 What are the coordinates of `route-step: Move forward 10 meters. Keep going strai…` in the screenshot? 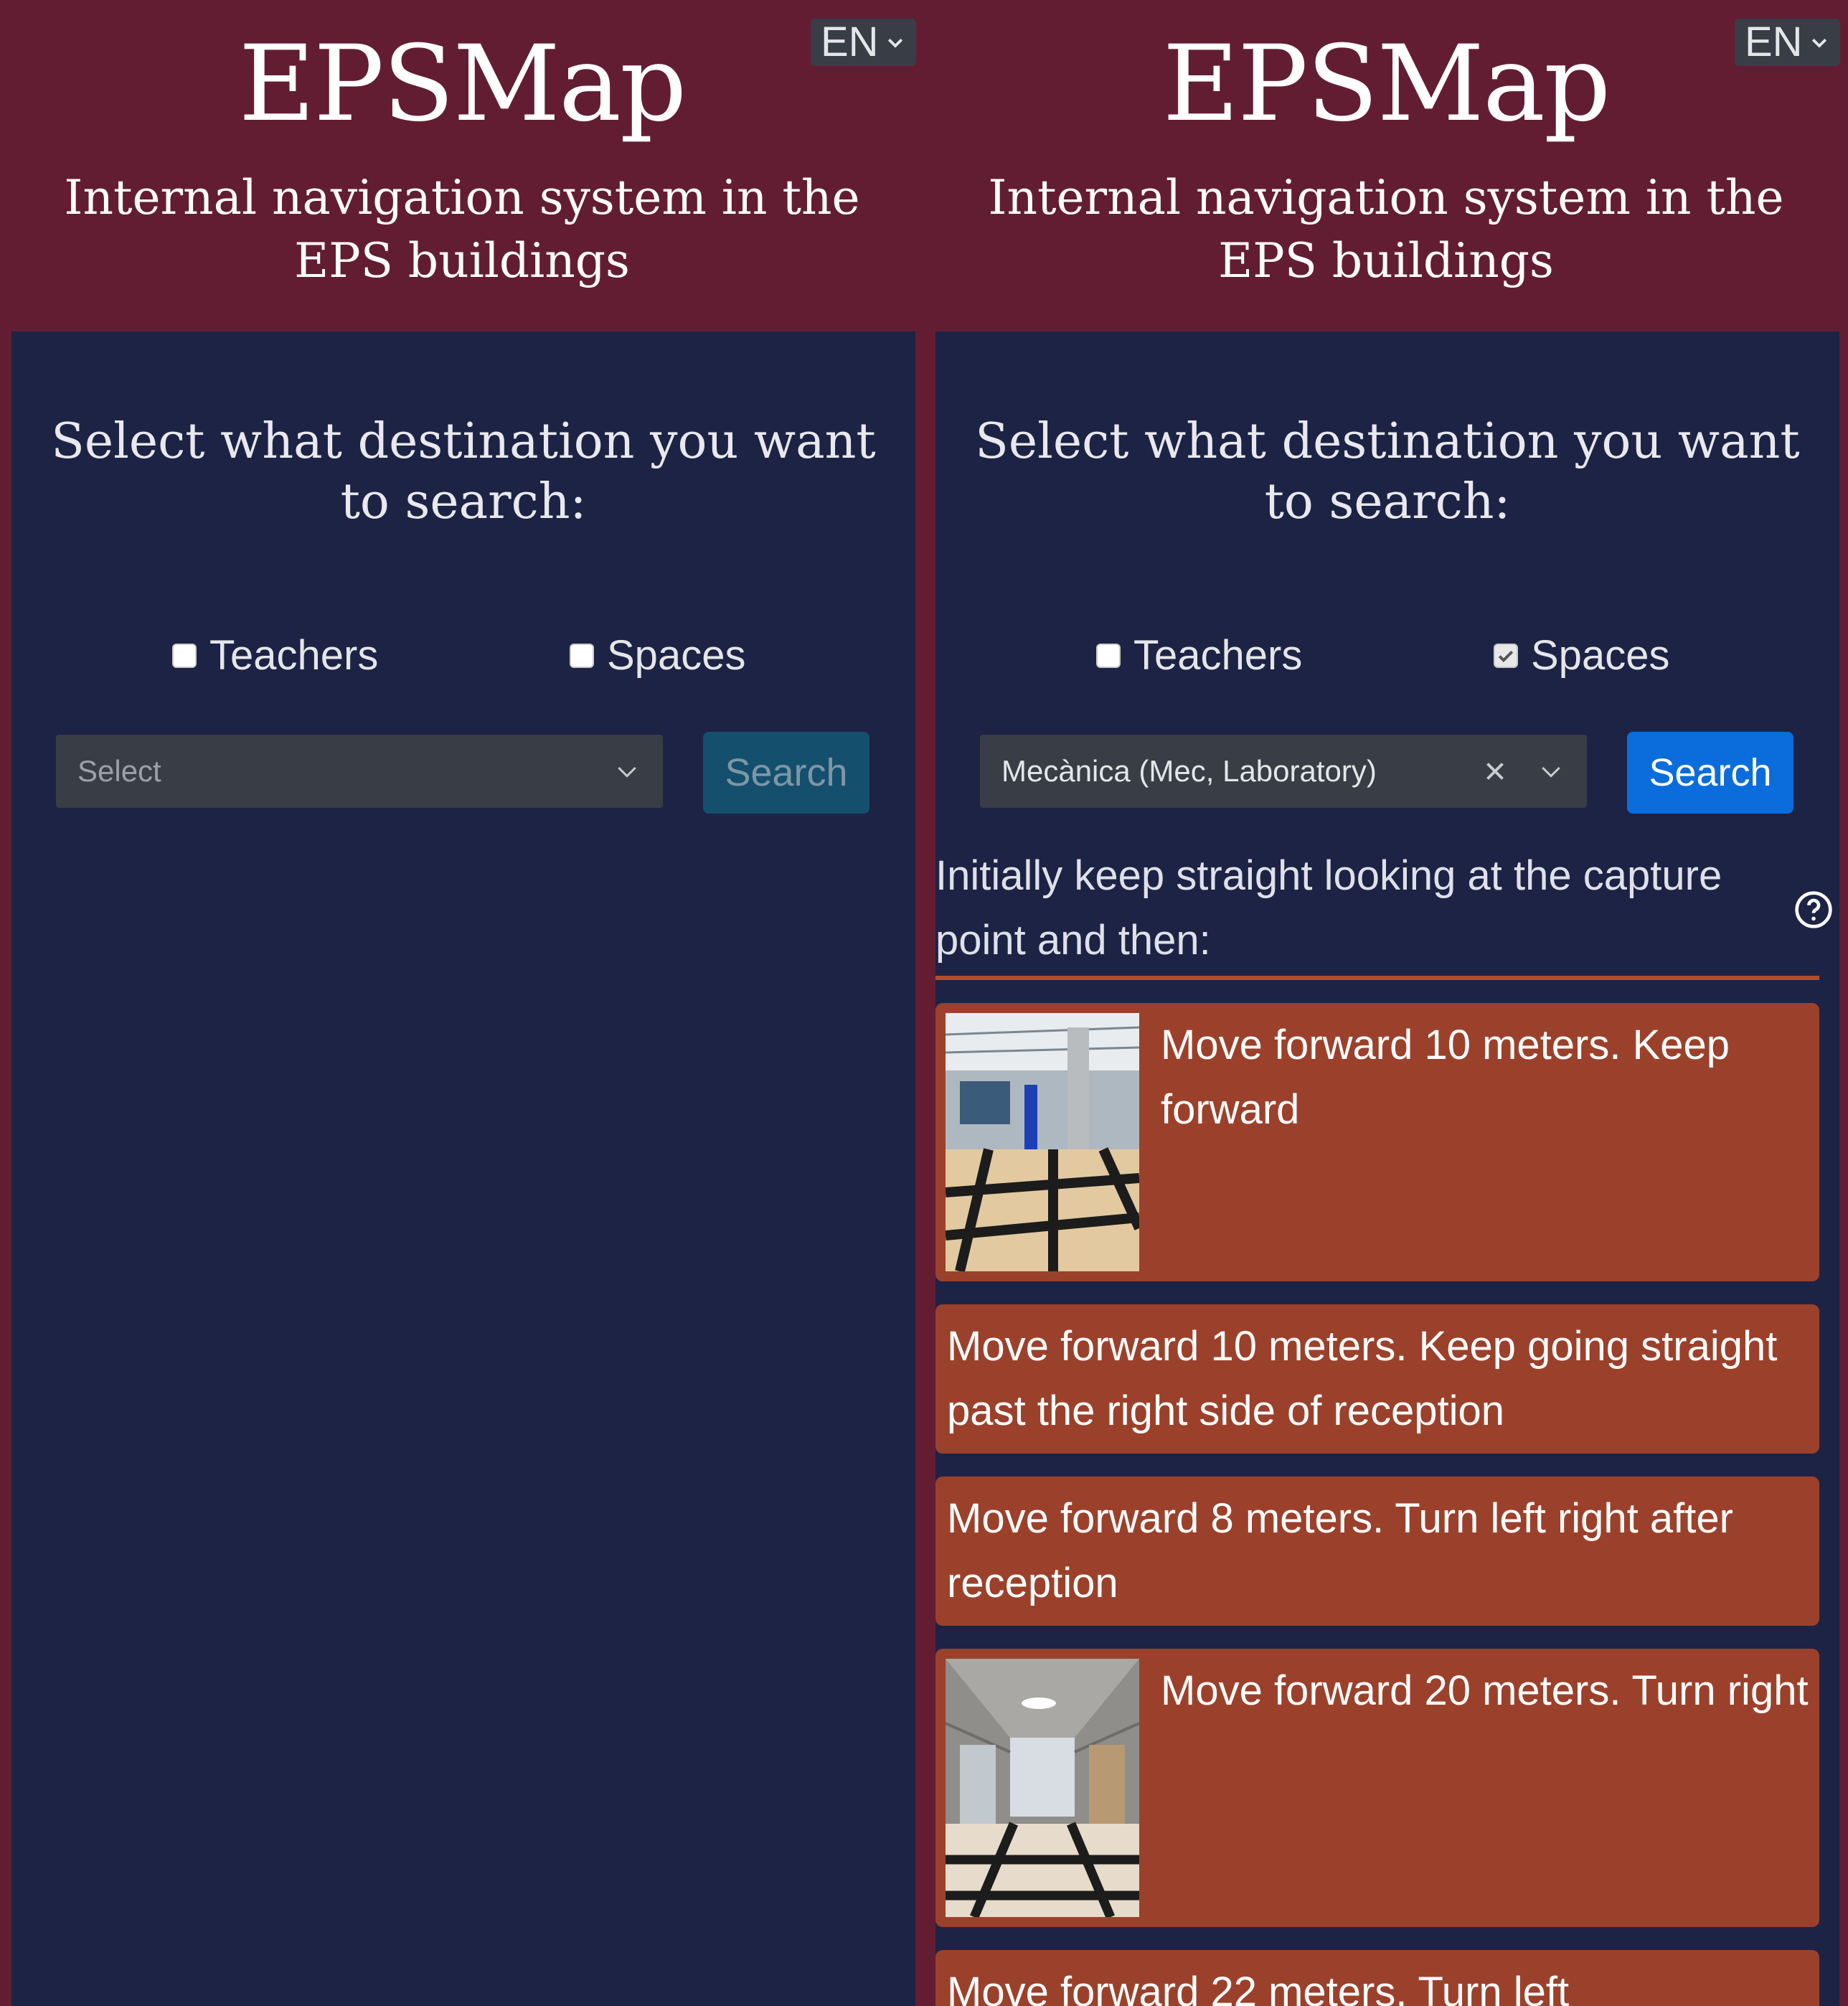 It's located at (1377, 1379).